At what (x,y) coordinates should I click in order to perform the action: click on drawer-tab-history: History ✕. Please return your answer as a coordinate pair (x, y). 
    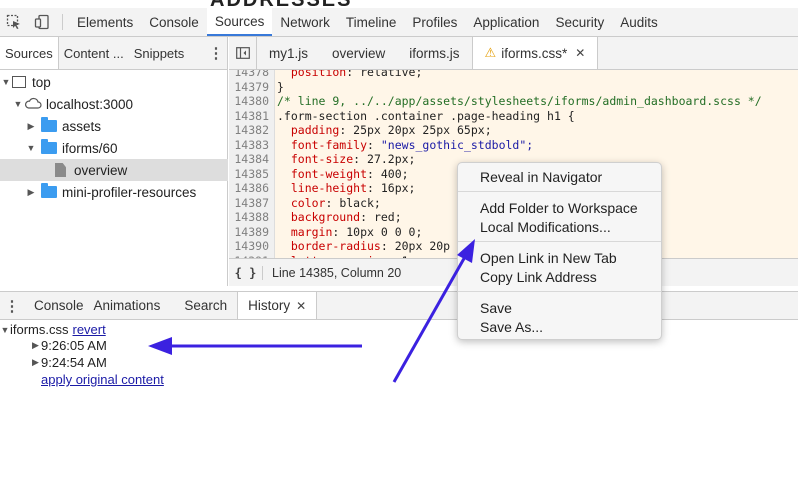
    Looking at the image, I should click on (277, 305).